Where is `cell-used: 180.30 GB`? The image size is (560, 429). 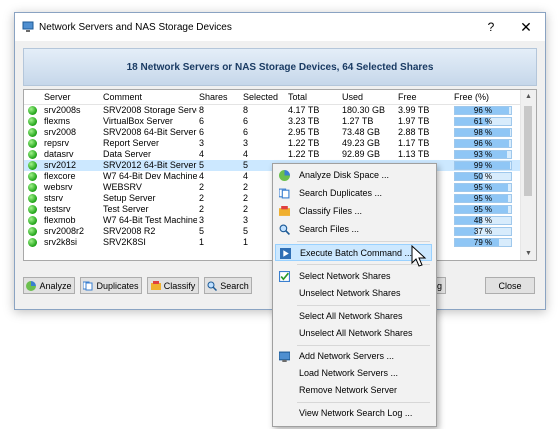
cell-used: 180.30 GB is located at coordinates (364, 110).